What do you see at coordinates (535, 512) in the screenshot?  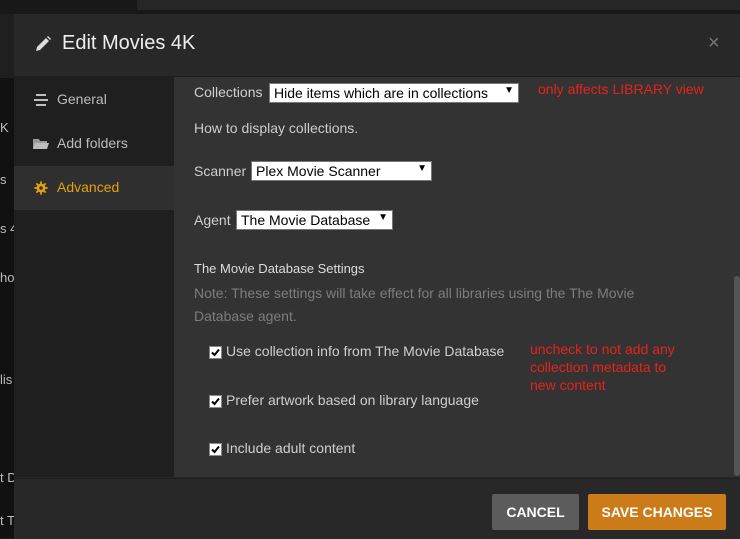 I see `cancel-button: CANCEL` at bounding box center [535, 512].